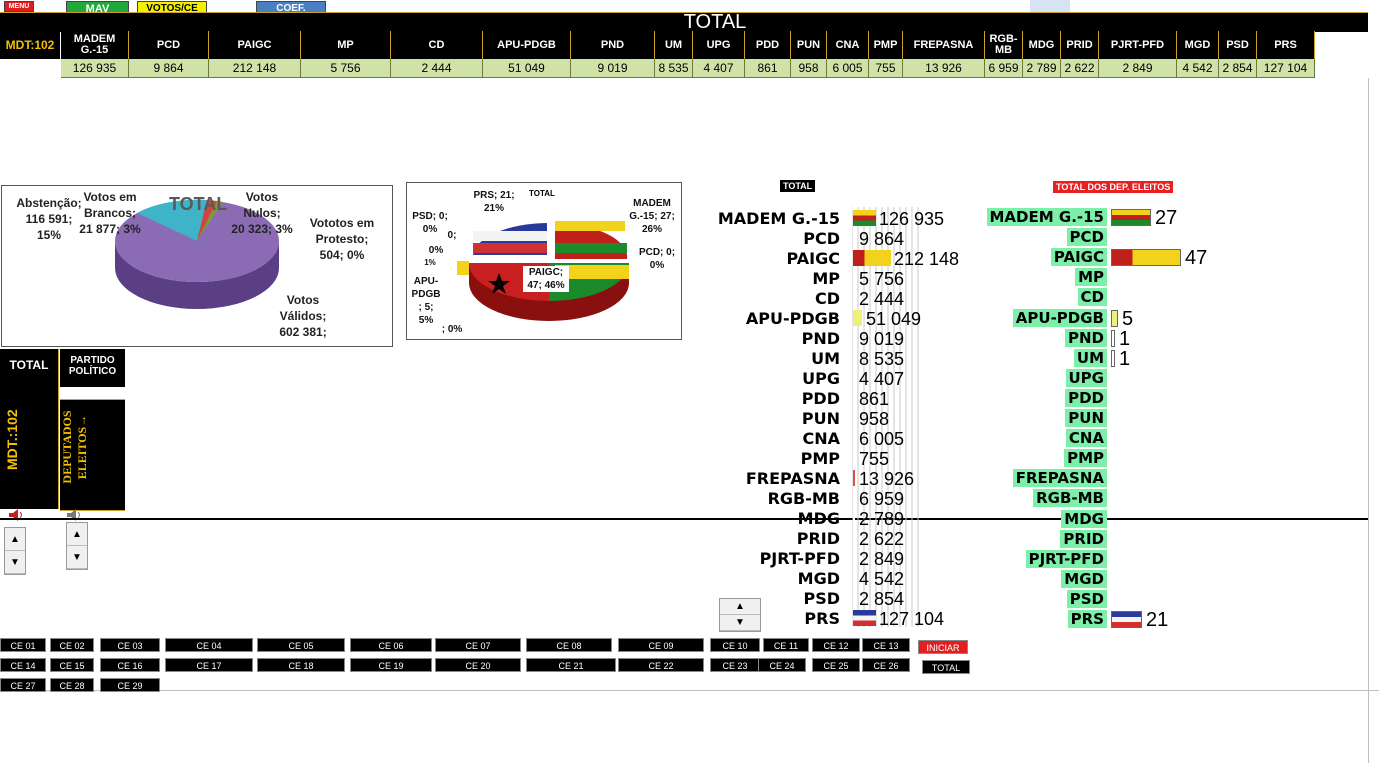 The image size is (1379, 763). What do you see at coordinates (1085, 458) in the screenshot?
I see `seats-chart-party-label: PMP` at bounding box center [1085, 458].